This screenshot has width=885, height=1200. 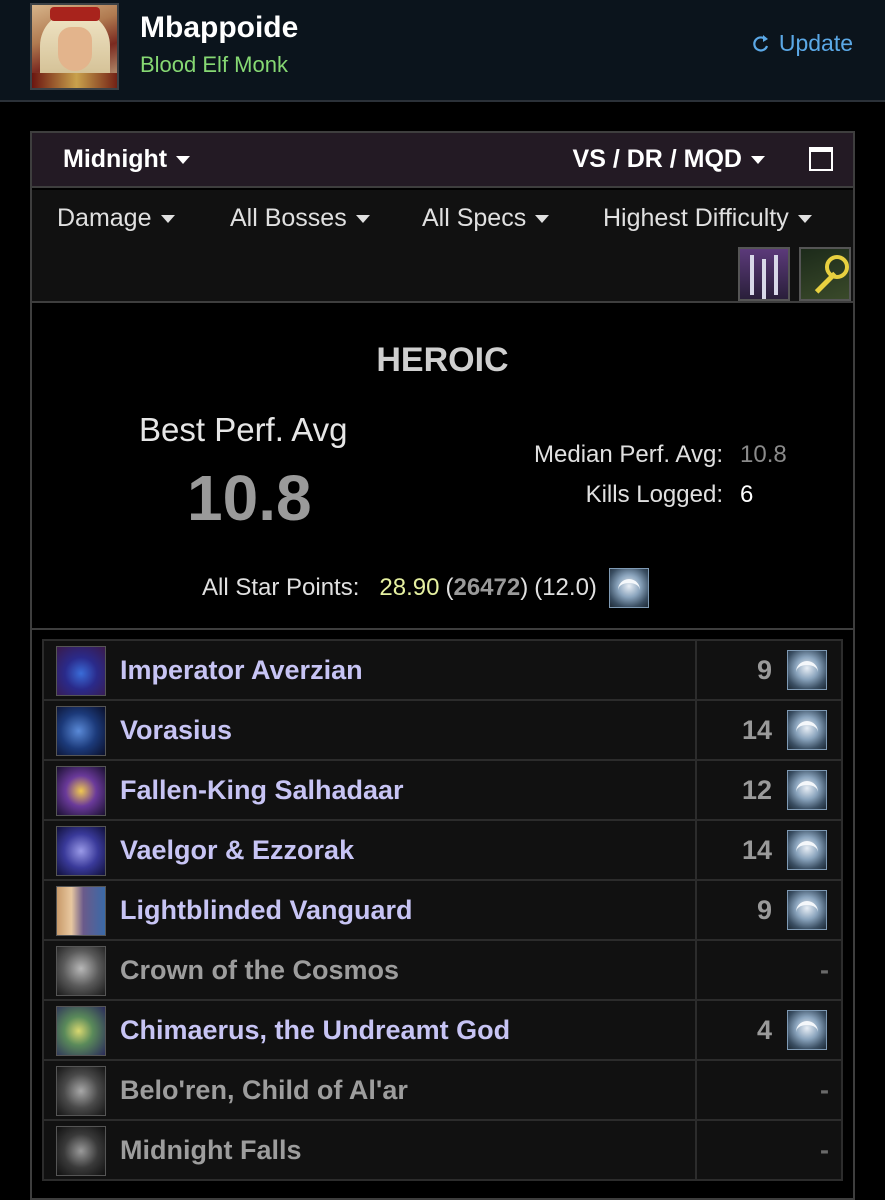 What do you see at coordinates (486, 218) in the screenshot?
I see `spec-filter: All Specs` at bounding box center [486, 218].